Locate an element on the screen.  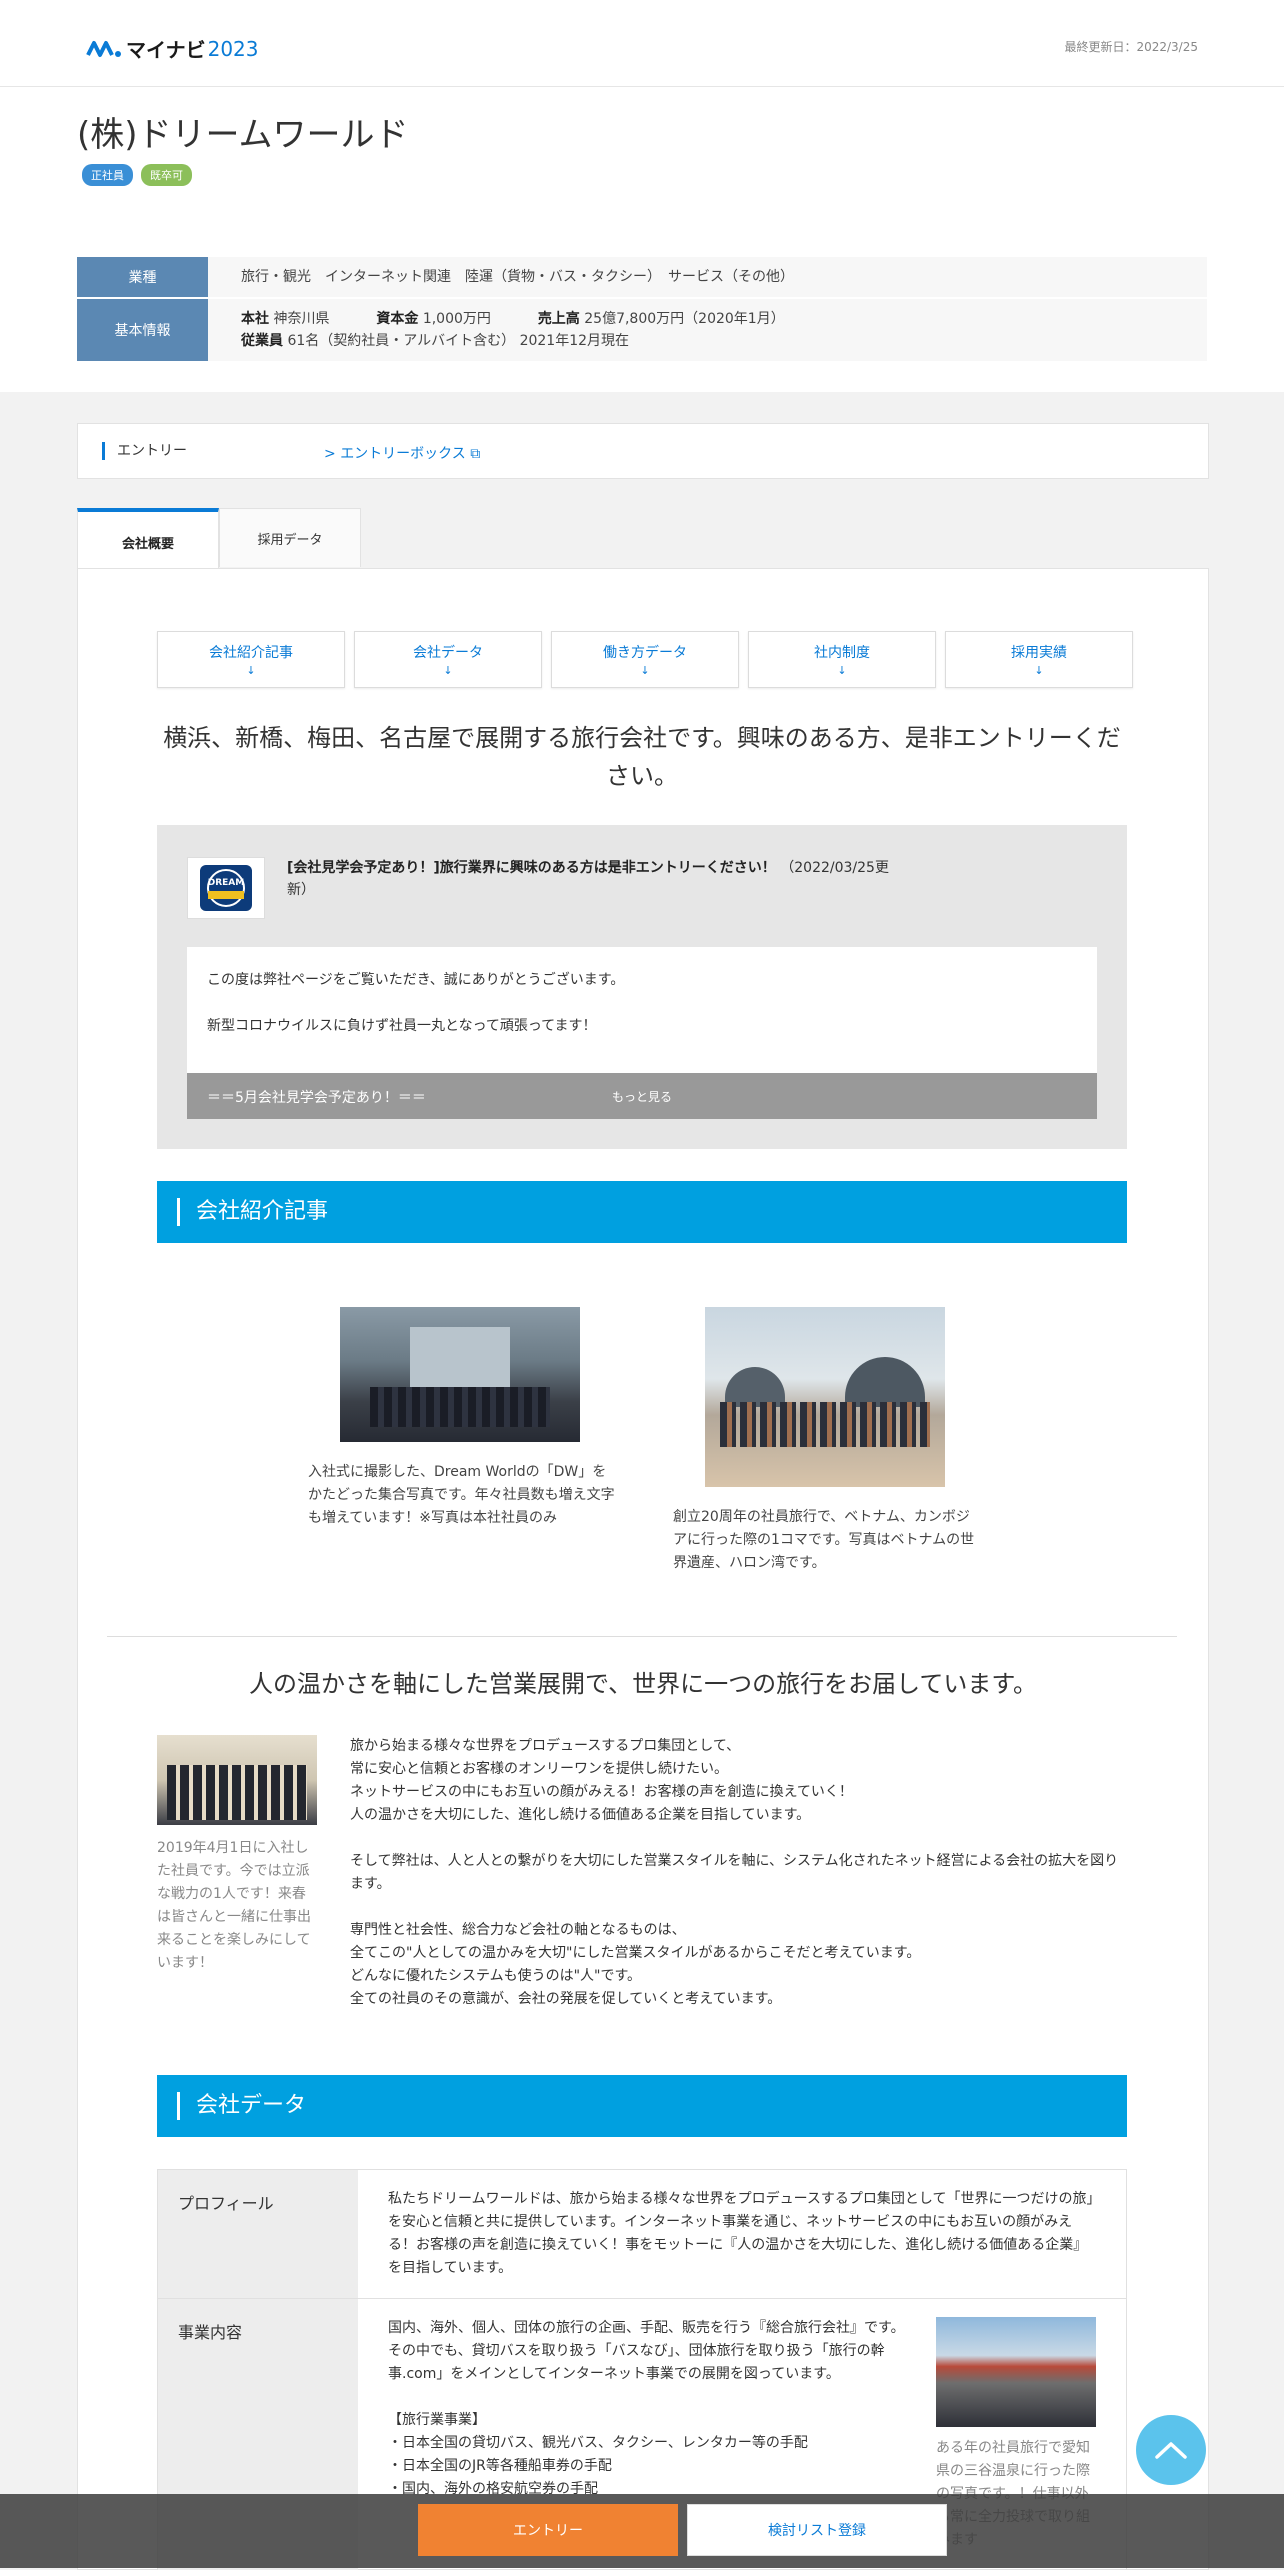
section-header-company-data: 会社データ is located at coordinates (642, 2106).